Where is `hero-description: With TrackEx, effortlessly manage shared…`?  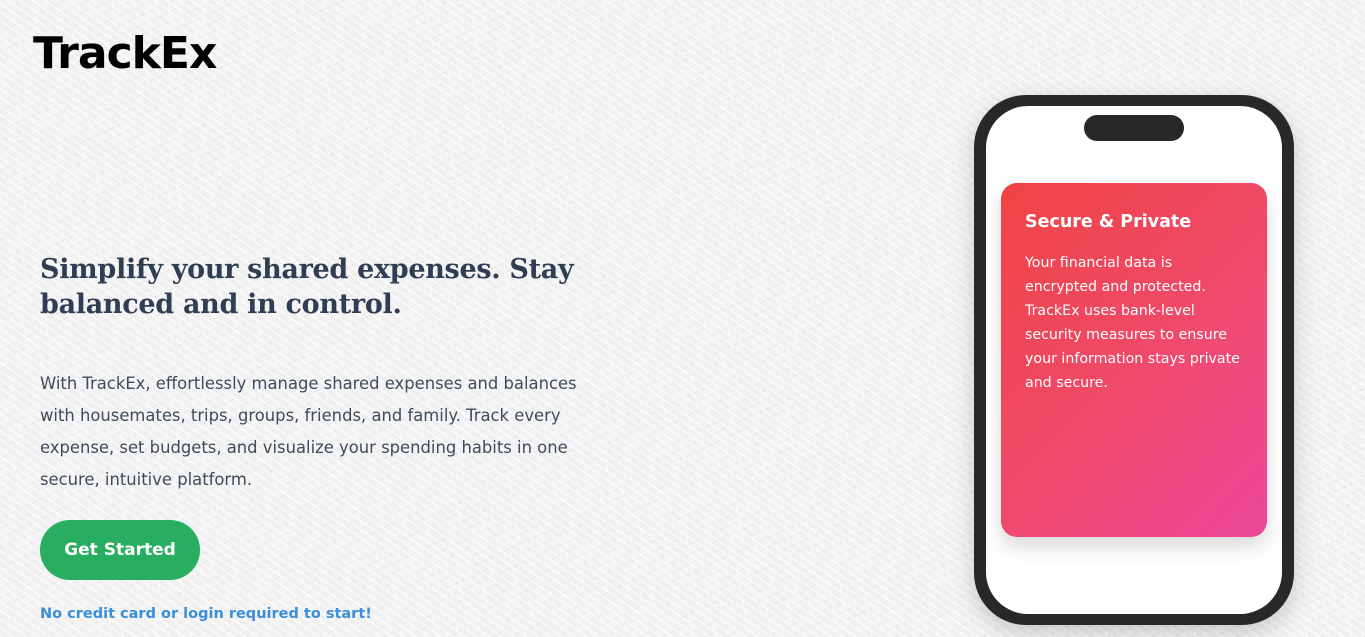
hero-description: With TrackEx, effortlessly manage shared… is located at coordinates (308, 431).